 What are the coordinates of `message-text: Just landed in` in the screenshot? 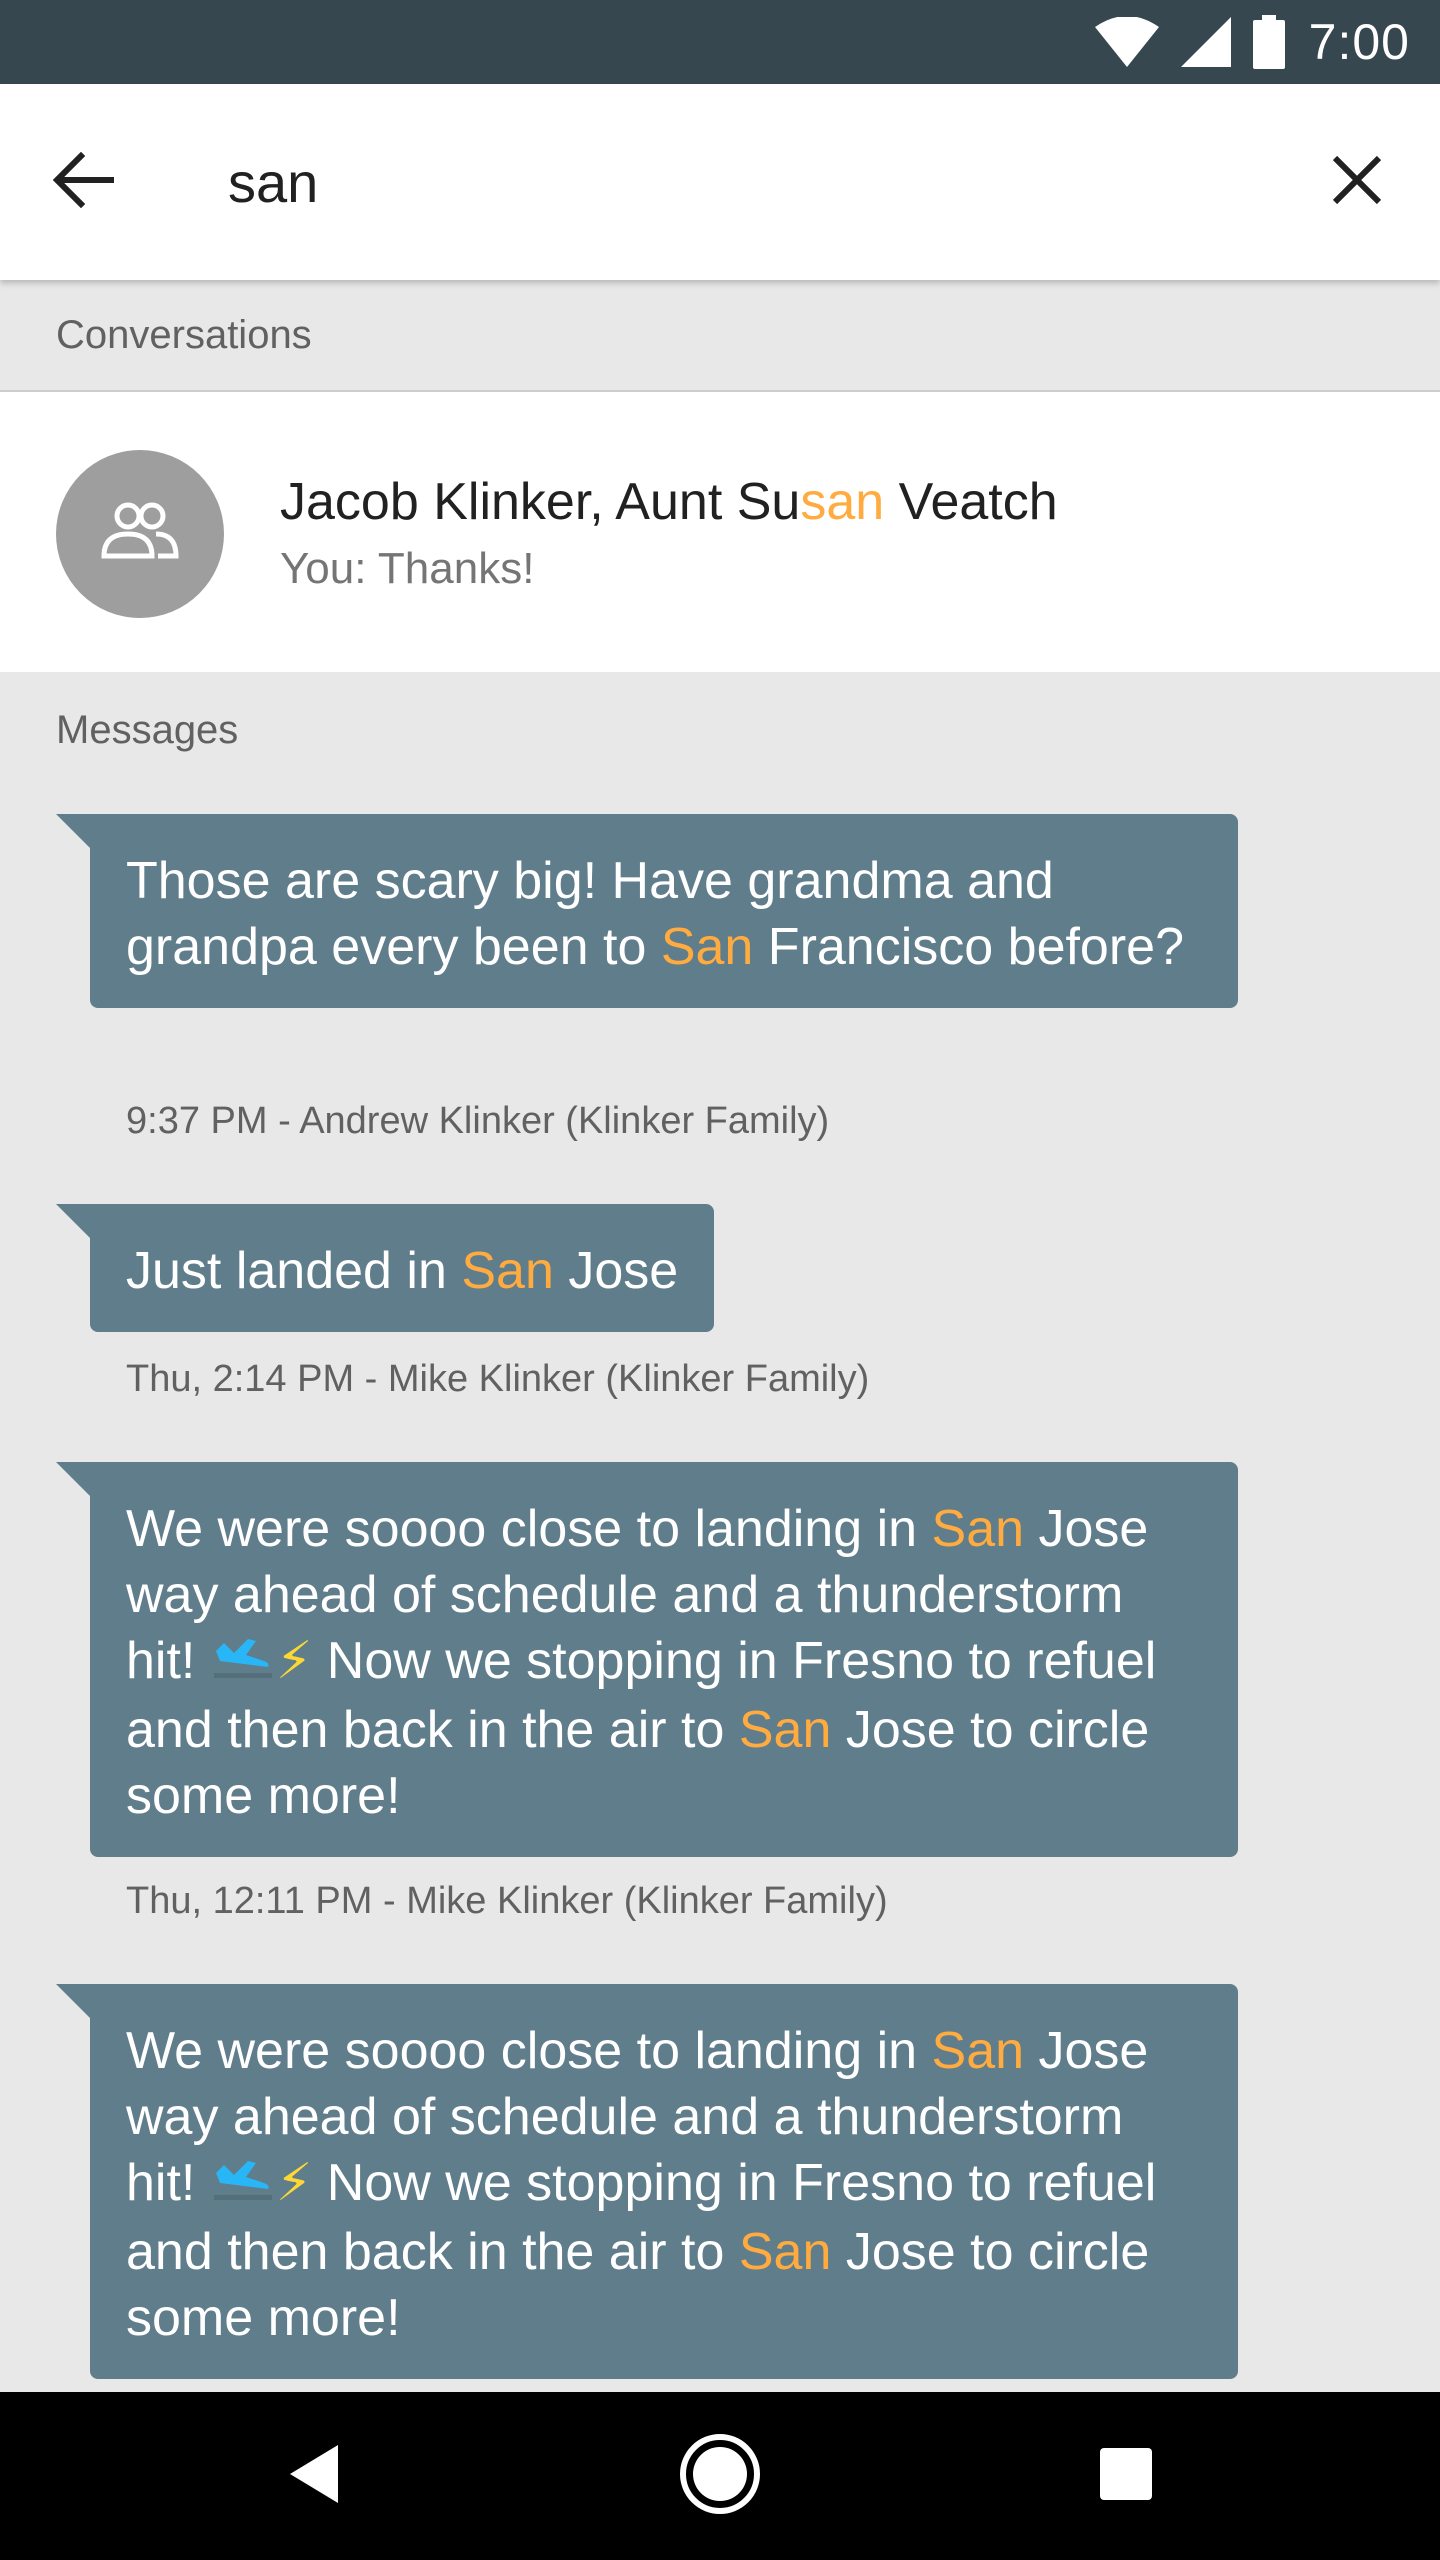 It's located at (294, 1271).